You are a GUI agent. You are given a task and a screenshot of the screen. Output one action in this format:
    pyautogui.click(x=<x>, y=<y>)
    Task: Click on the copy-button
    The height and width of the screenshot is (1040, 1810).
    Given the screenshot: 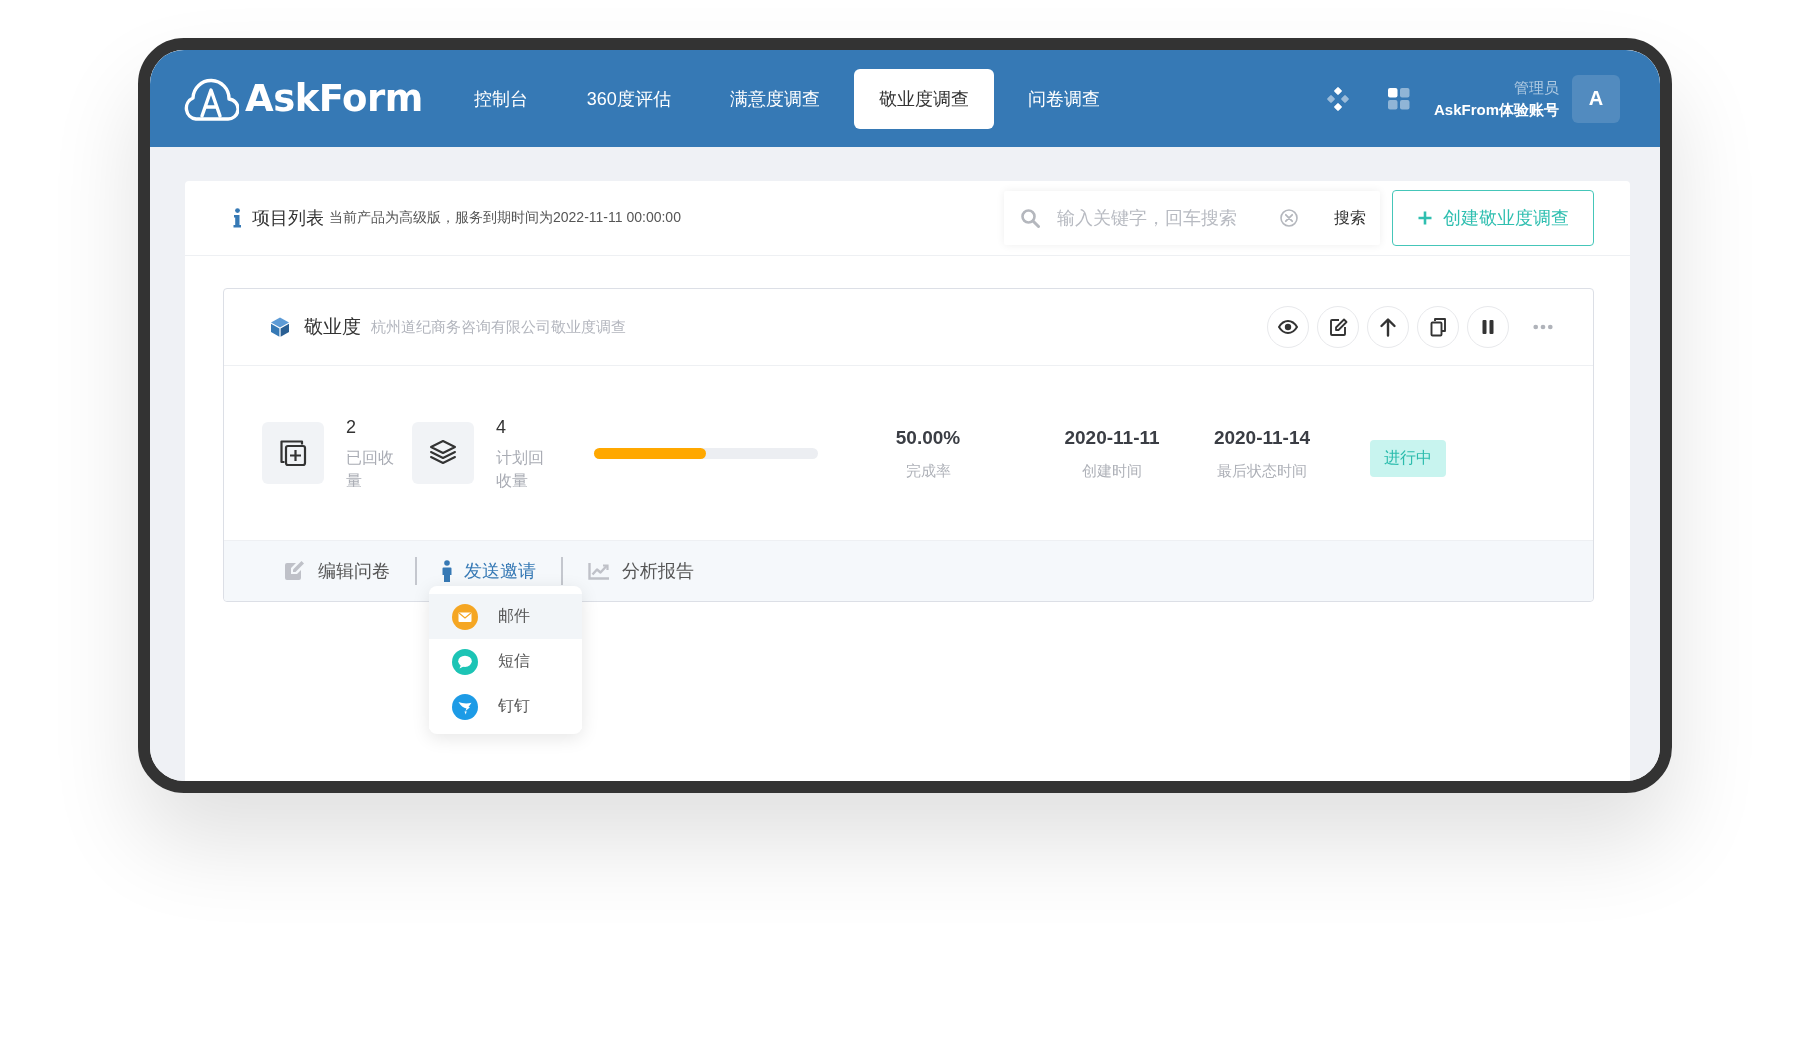 What is the action you would take?
    pyautogui.click(x=1438, y=327)
    